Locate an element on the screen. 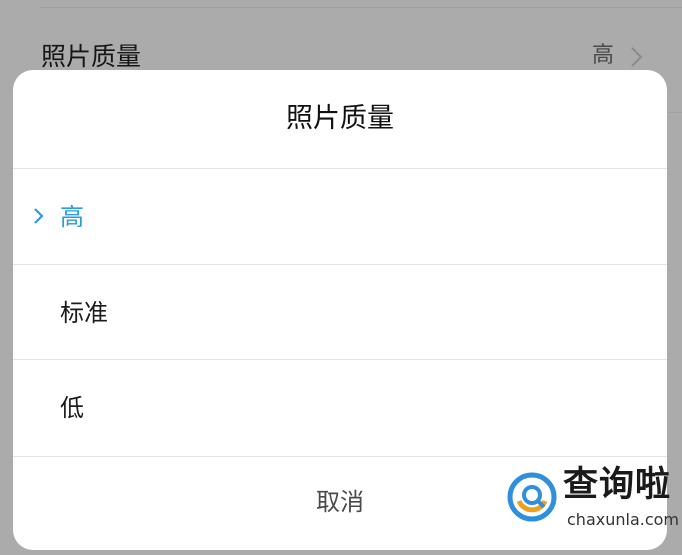 This screenshot has height=555, width=682. watermark-url: chaxunla.com is located at coordinates (623, 519).